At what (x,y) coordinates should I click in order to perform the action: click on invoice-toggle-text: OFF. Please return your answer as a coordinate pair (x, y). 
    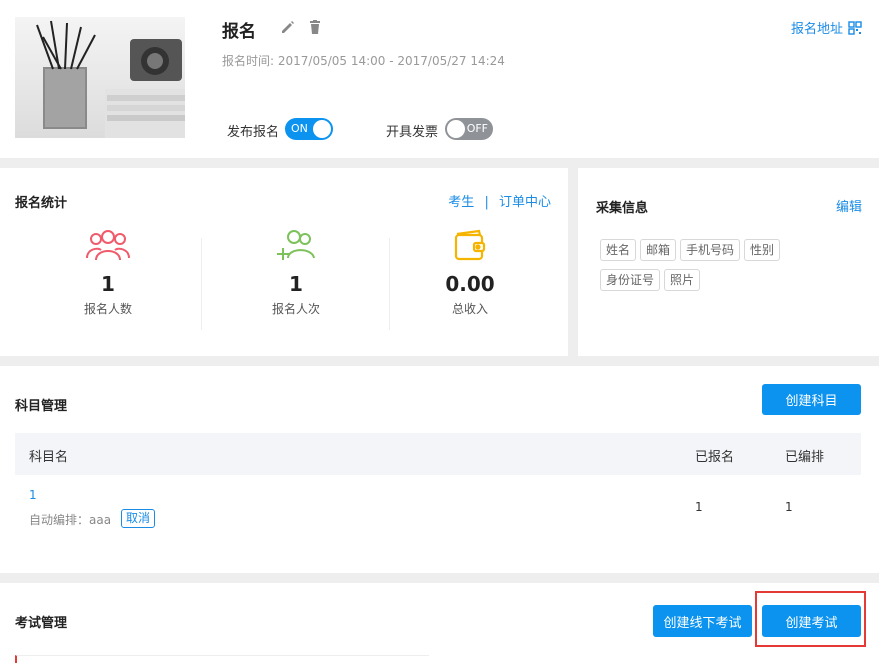
    Looking at the image, I should click on (477, 128).